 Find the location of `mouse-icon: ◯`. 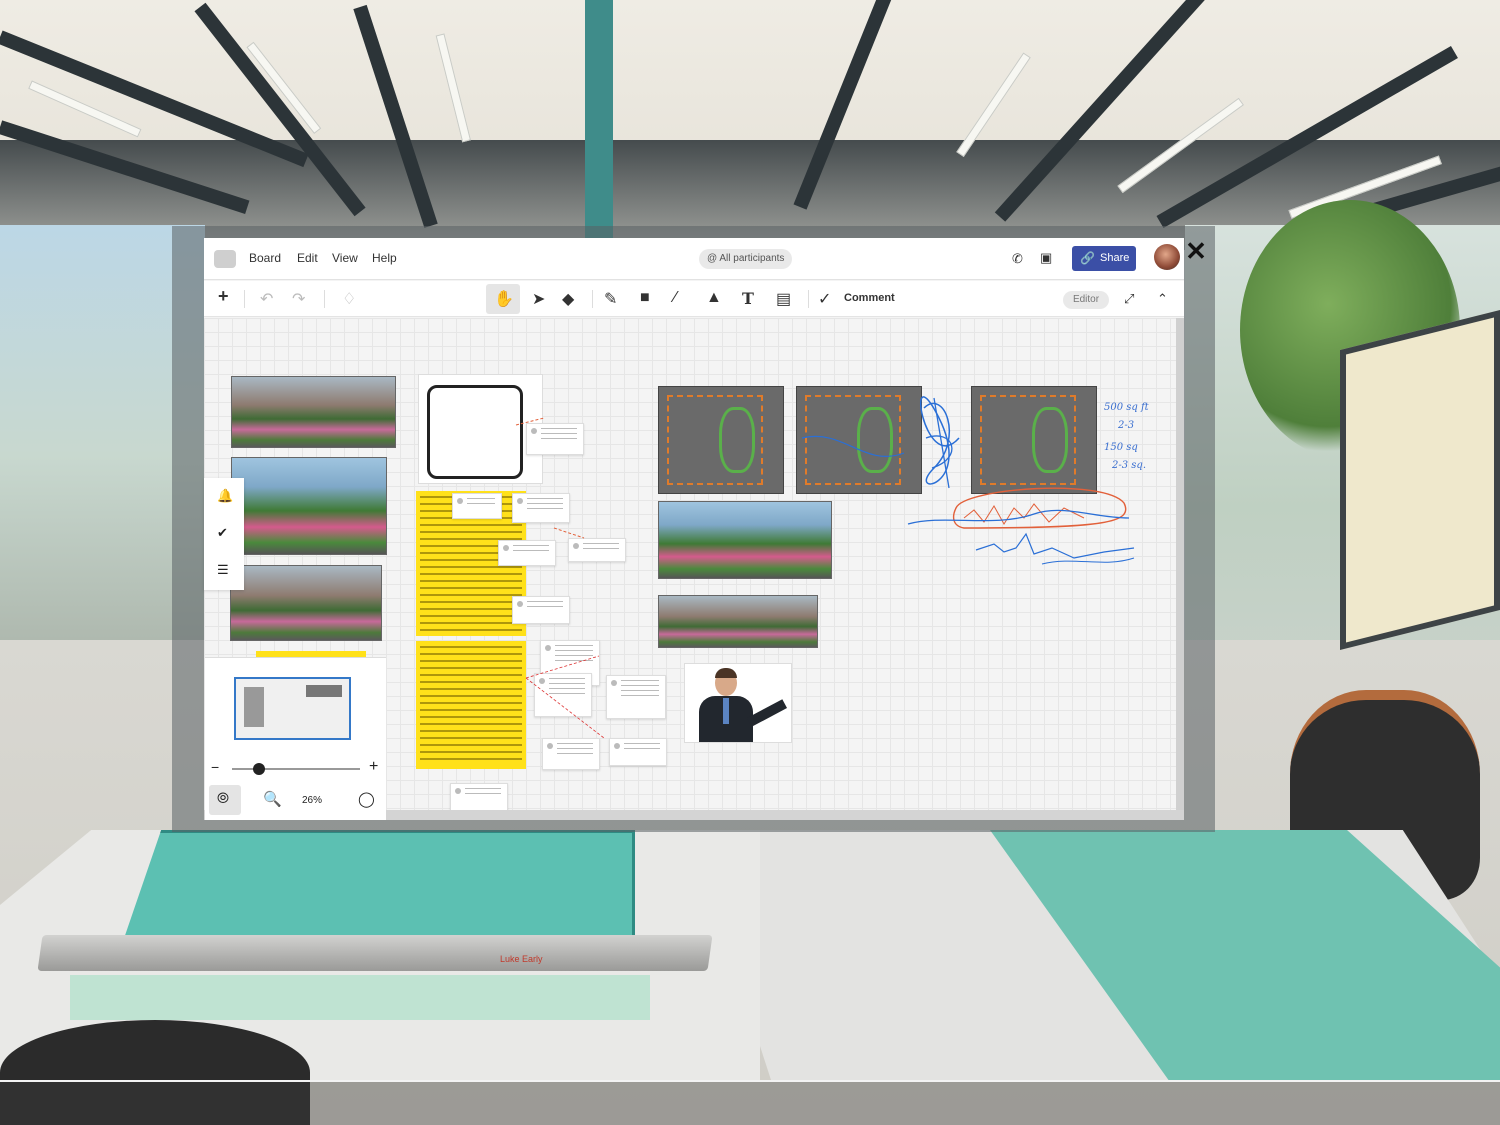

mouse-icon: ◯ is located at coordinates (366, 799).